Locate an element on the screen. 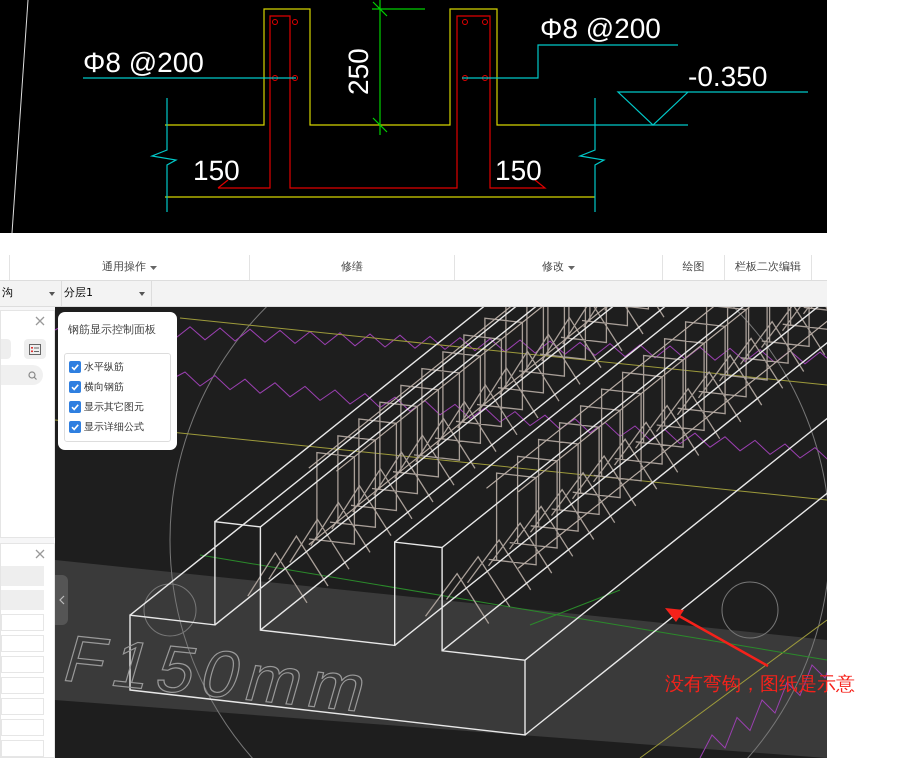 Image resolution: width=898 pixels, height=758 pixels. model-text: F150mm is located at coordinates (220, 674).